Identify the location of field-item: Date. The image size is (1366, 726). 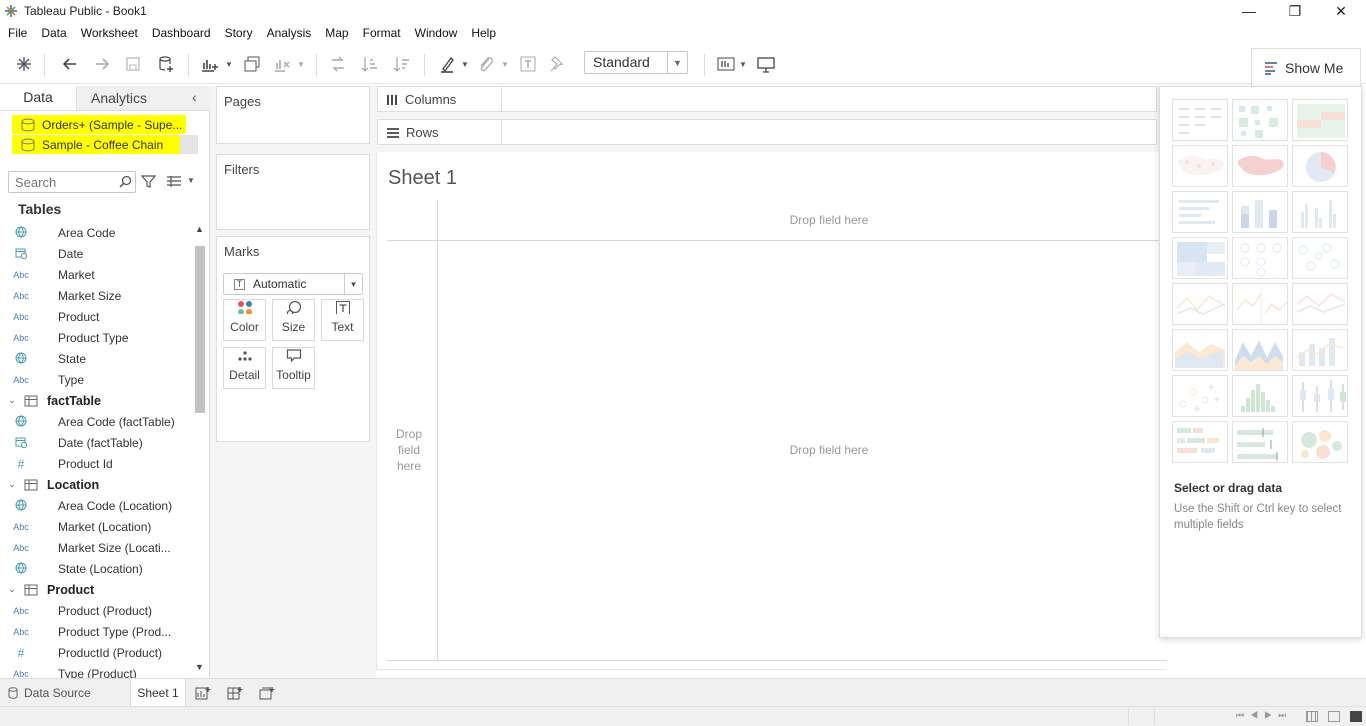
(96, 253).